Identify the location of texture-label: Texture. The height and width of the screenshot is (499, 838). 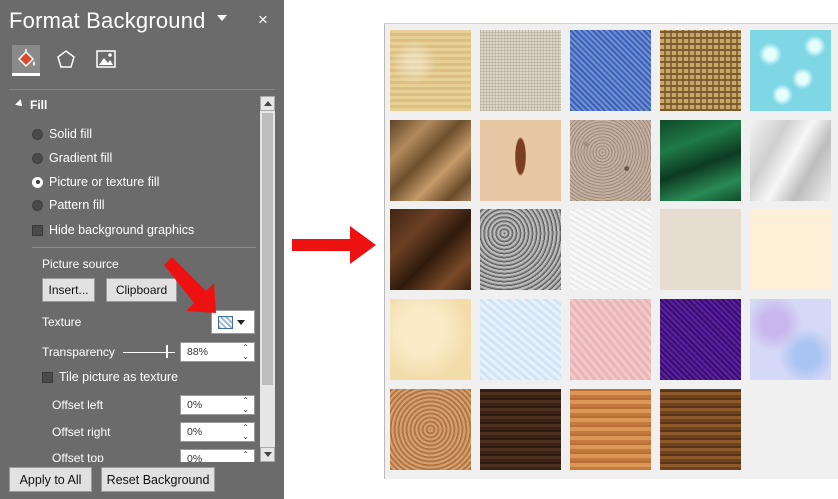
(62, 322).